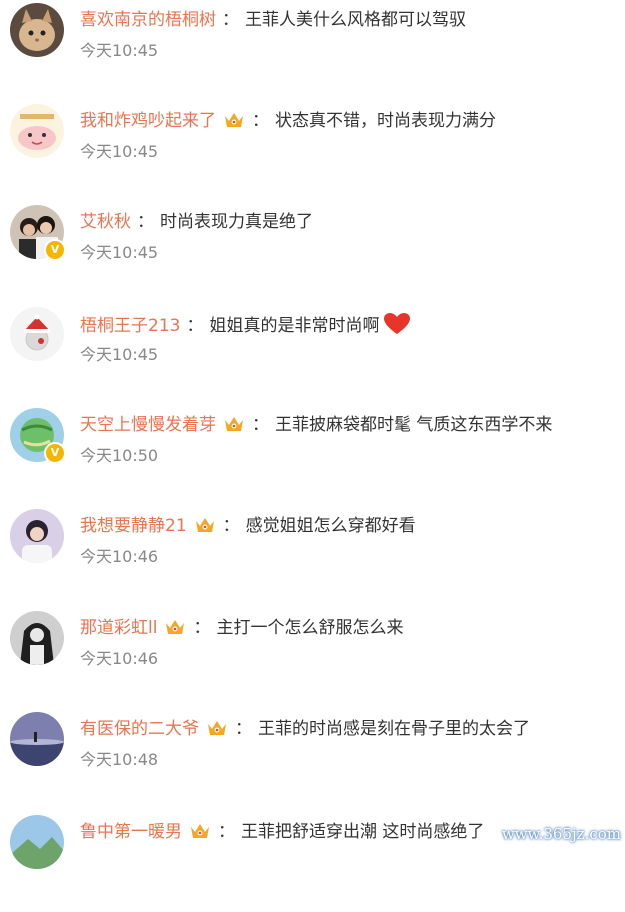 Image resolution: width=625 pixels, height=912 pixels. I want to click on comment-time: 今天10:48, so click(119, 759).